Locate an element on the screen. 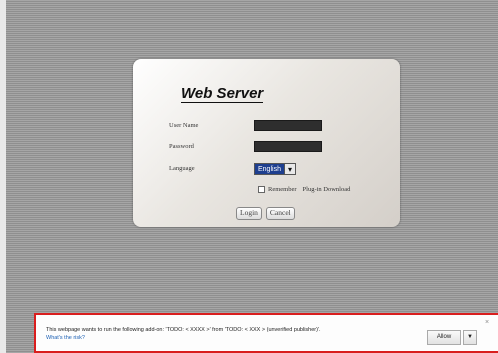  language-select: English ▾ is located at coordinates (275, 169).